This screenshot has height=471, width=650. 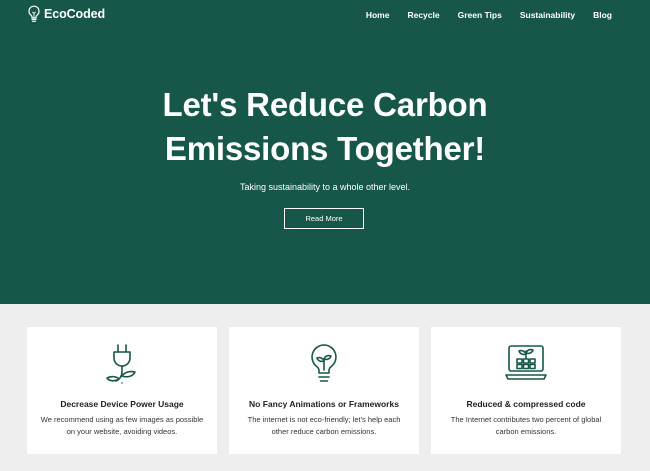 I want to click on feature-title: Reduced & compressed code, so click(x=526, y=404).